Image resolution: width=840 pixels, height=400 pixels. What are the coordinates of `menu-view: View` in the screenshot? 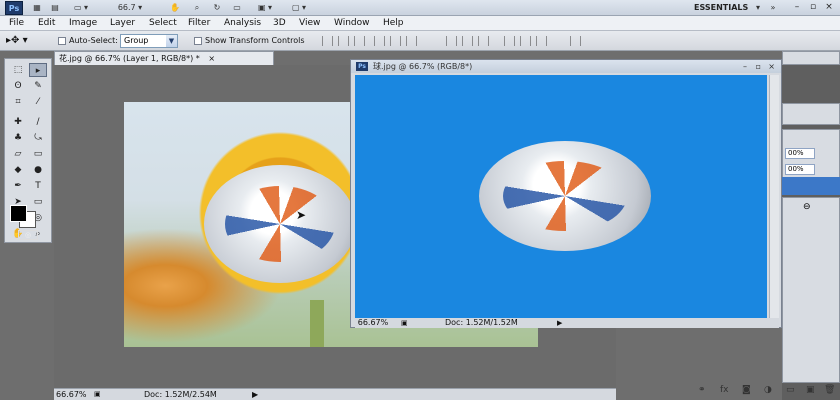 It's located at (309, 23).